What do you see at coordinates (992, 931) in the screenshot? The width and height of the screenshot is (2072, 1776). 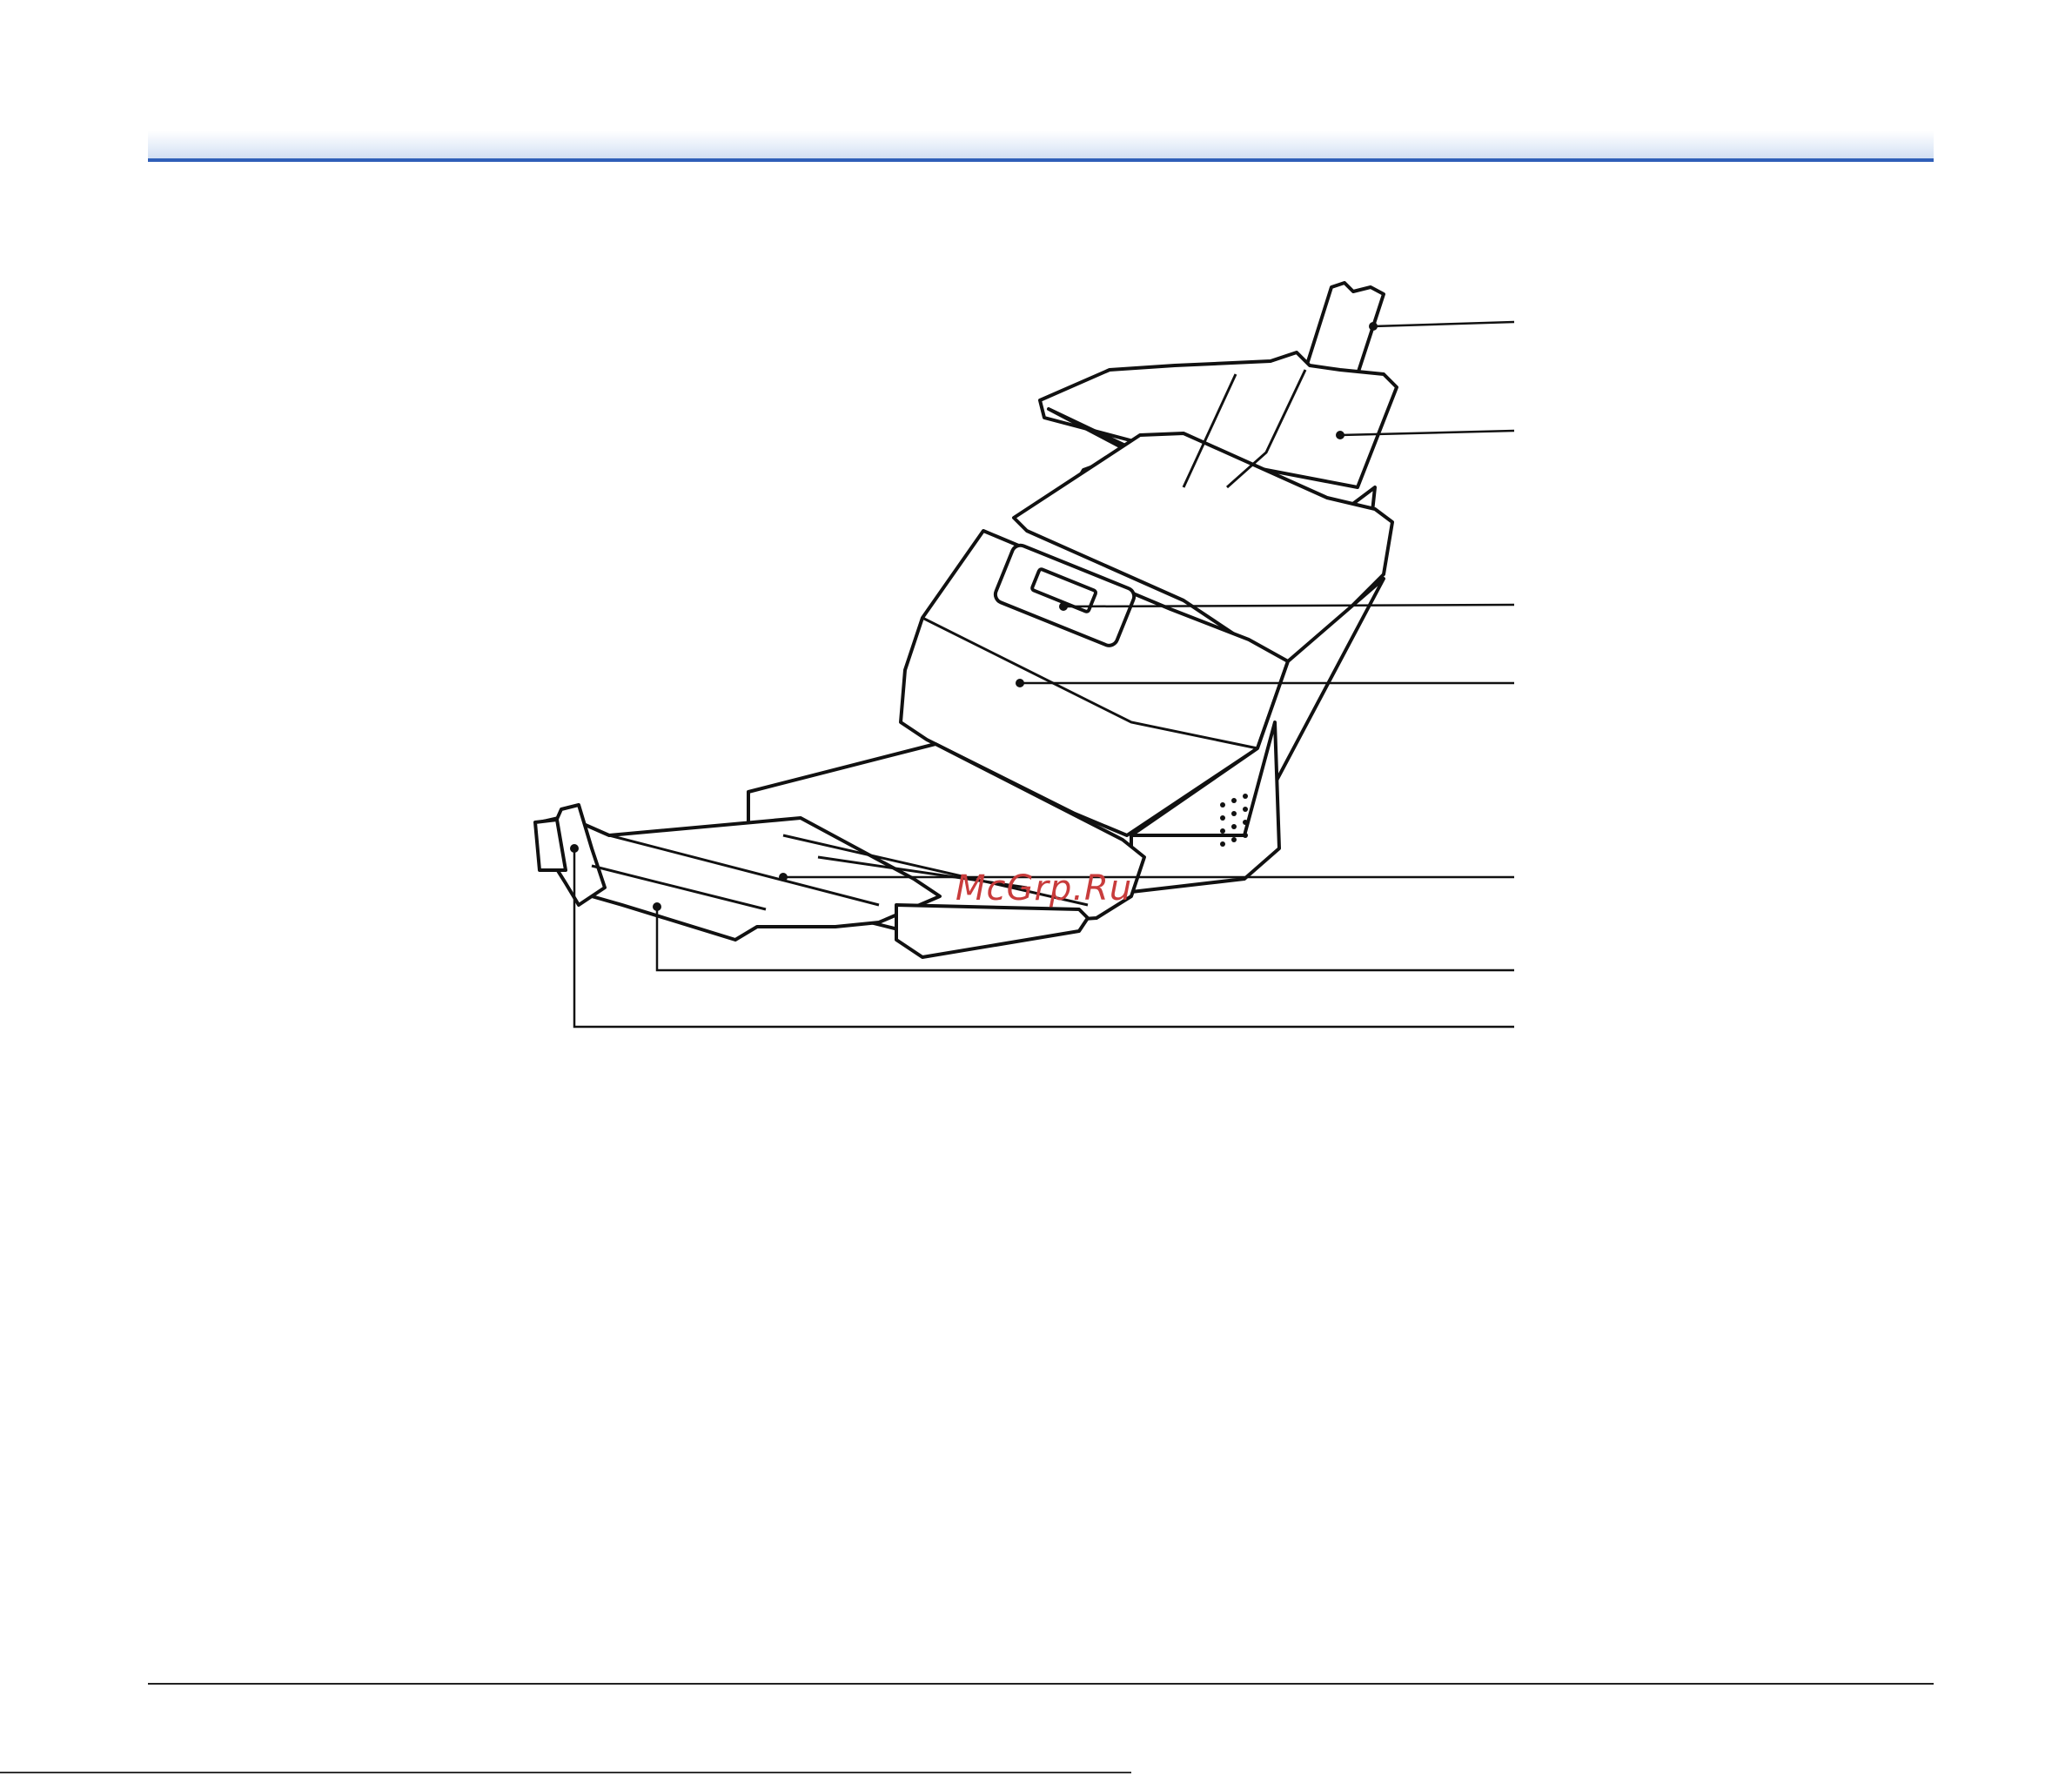 I see `tray-lip` at bounding box center [992, 931].